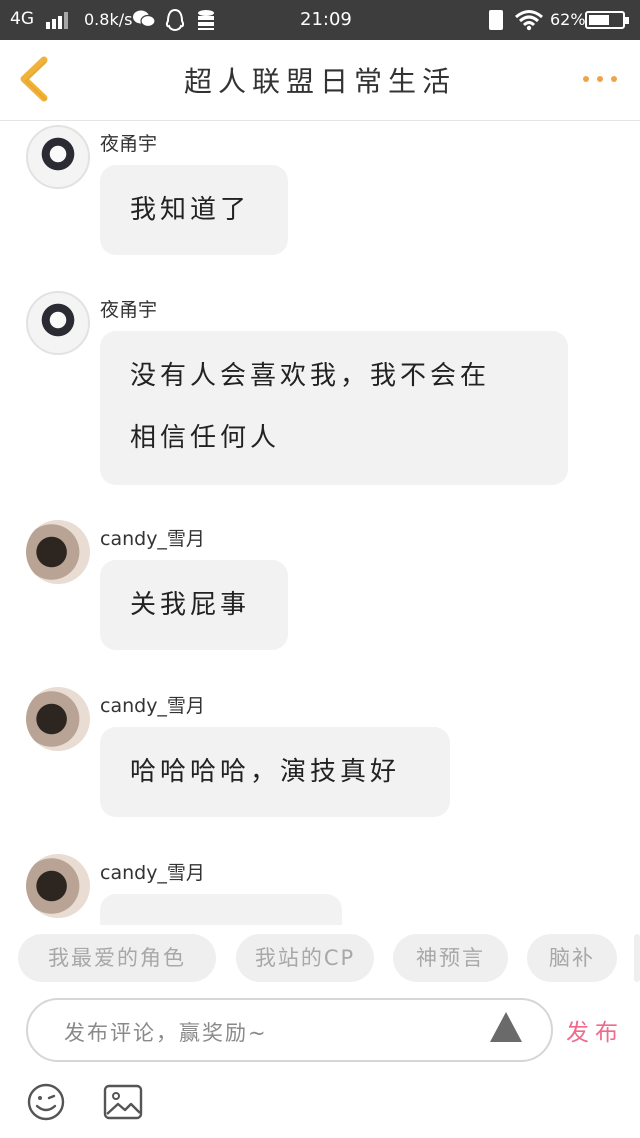 This screenshot has height=1138, width=640. What do you see at coordinates (166, 1033) in the screenshot?
I see `comment-placeholder: 发布评论，赢奖励~` at bounding box center [166, 1033].